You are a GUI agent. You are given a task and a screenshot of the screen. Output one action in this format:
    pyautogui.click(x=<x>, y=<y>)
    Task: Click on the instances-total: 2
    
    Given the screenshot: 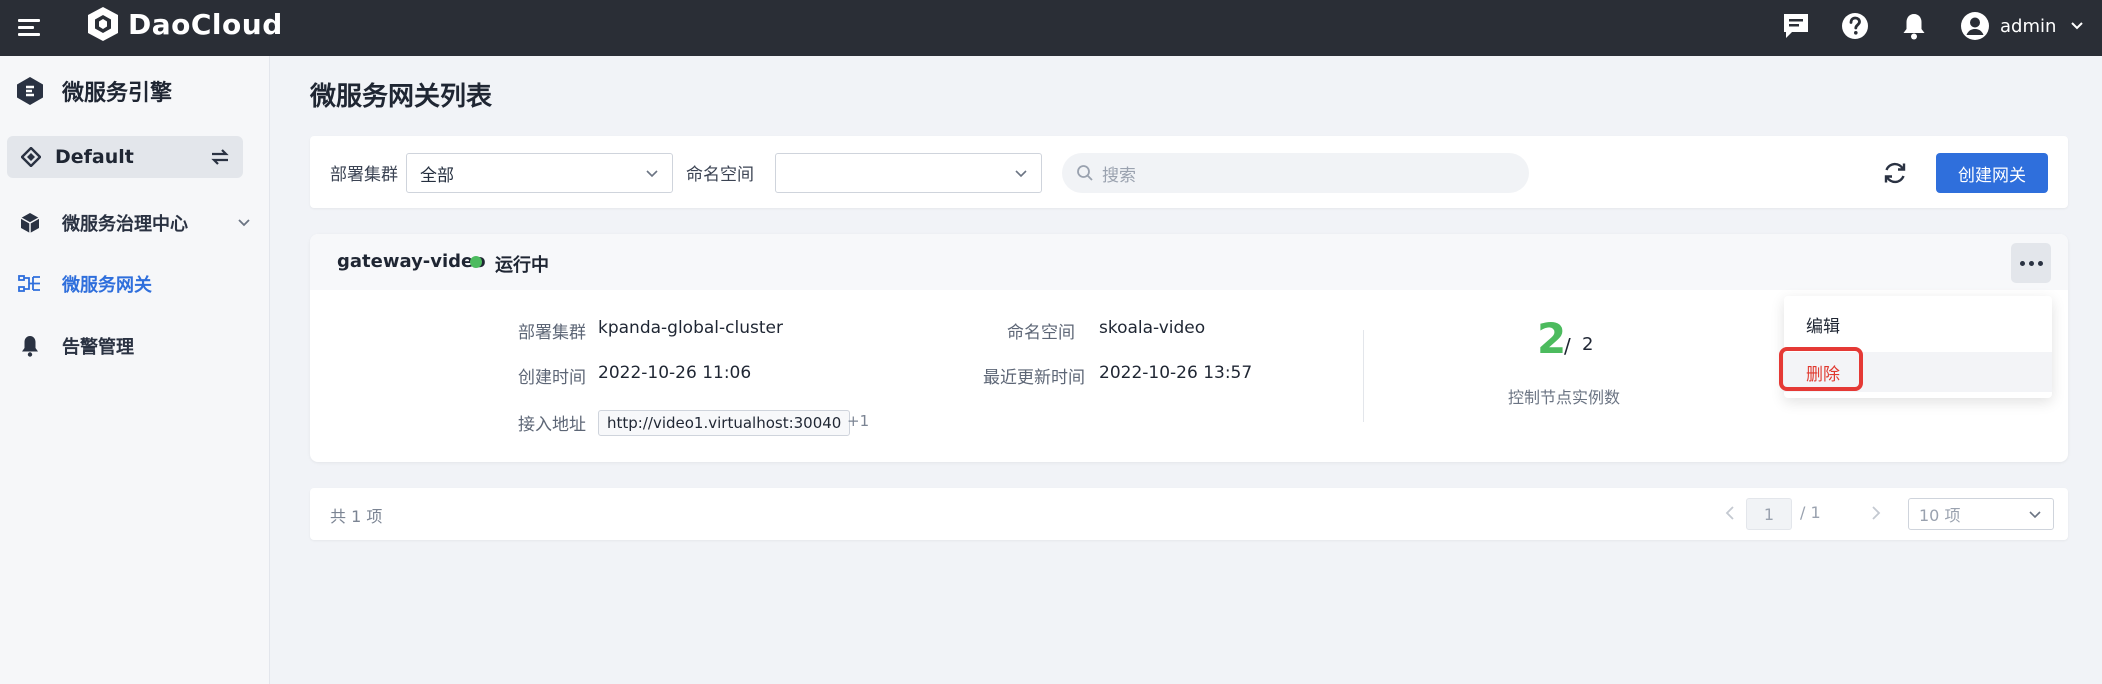 What is the action you would take?
    pyautogui.click(x=1588, y=344)
    